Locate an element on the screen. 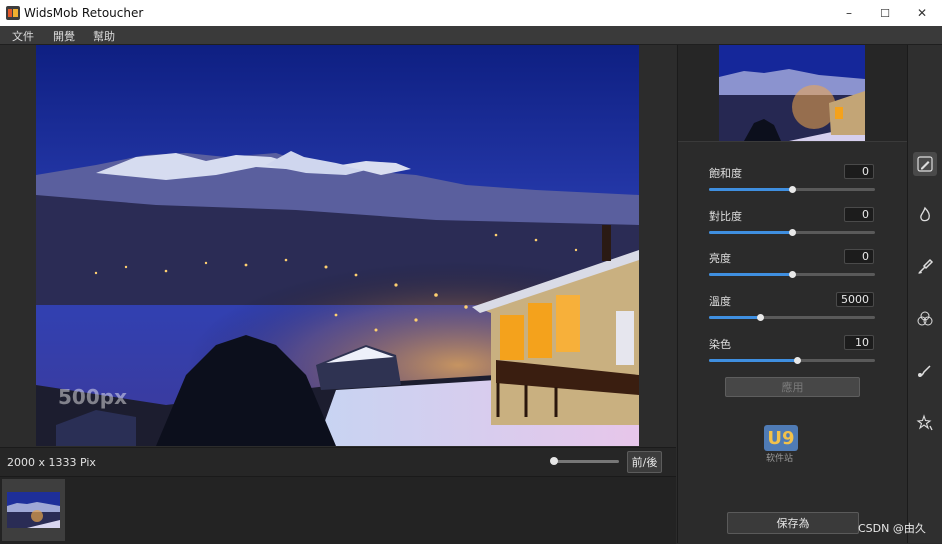 This screenshot has height=544, width=942. brightness-slider is located at coordinates (792, 274).